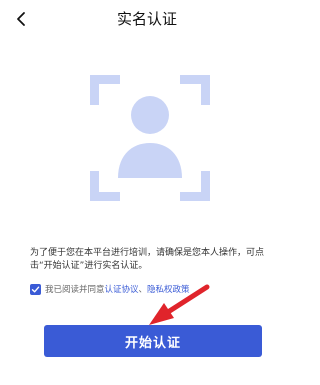 The height and width of the screenshot is (385, 320). What do you see at coordinates (75, 290) in the screenshot?
I see `agreement-prefix: 我已阅读并同意` at bounding box center [75, 290].